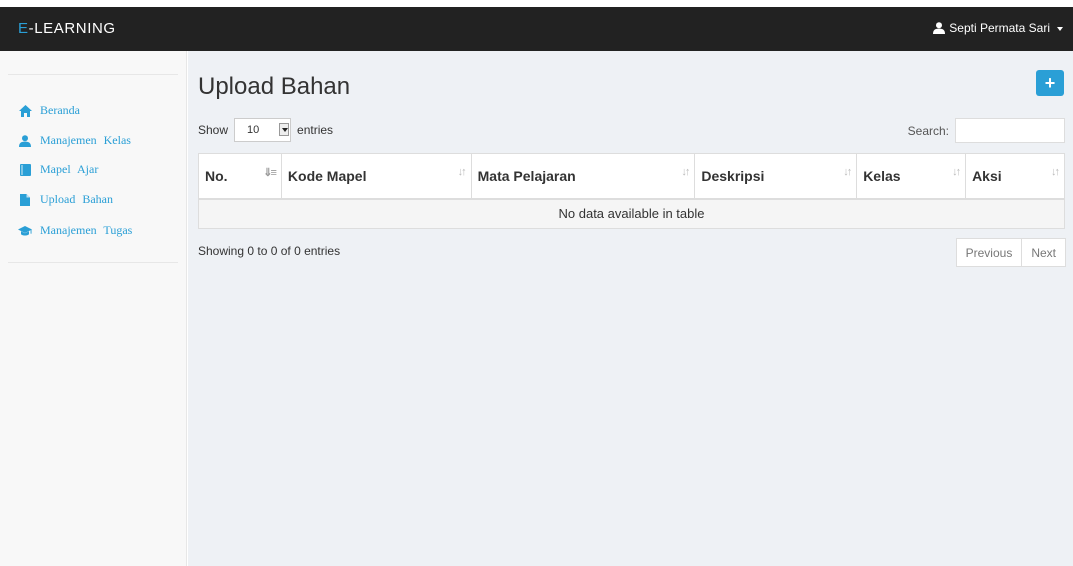 Image resolution: width=1073 pixels, height=566 pixels. I want to click on table-info: Showing 0 to 0 of 0 entries, so click(269, 251).